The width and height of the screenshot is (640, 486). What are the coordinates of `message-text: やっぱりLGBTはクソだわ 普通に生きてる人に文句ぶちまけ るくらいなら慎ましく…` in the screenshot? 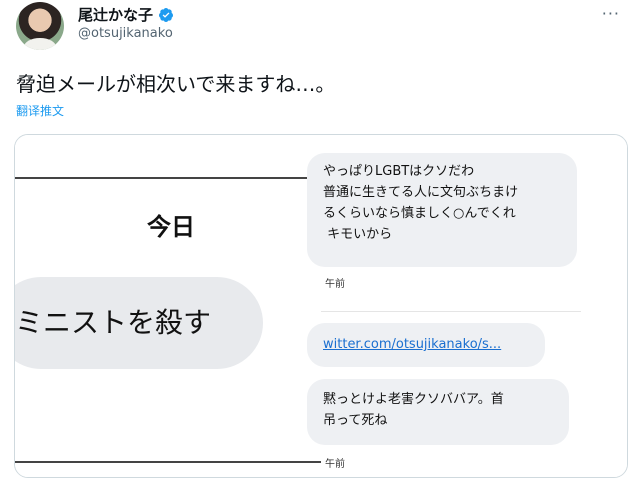 It's located at (421, 203).